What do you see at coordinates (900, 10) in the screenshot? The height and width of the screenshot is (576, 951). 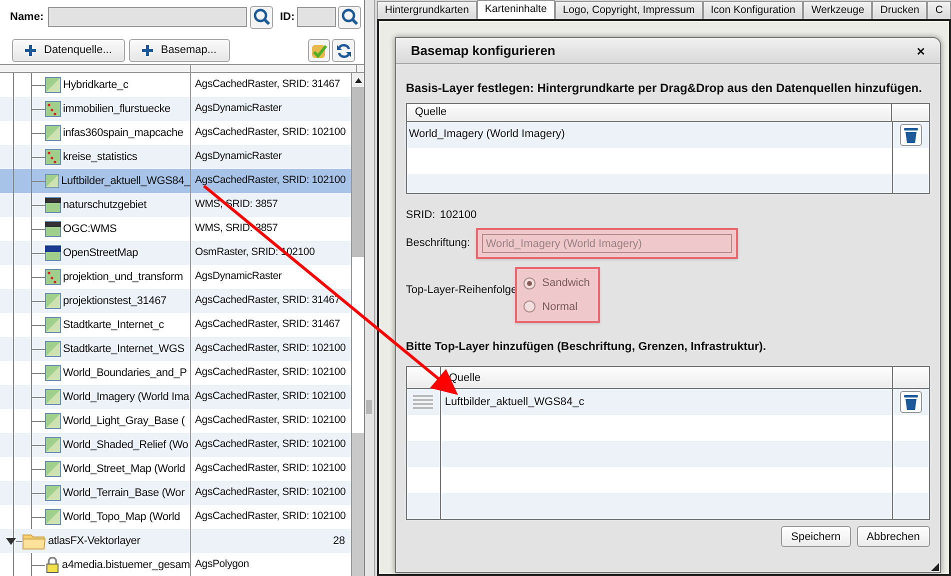 I see `tab: Drucken` at bounding box center [900, 10].